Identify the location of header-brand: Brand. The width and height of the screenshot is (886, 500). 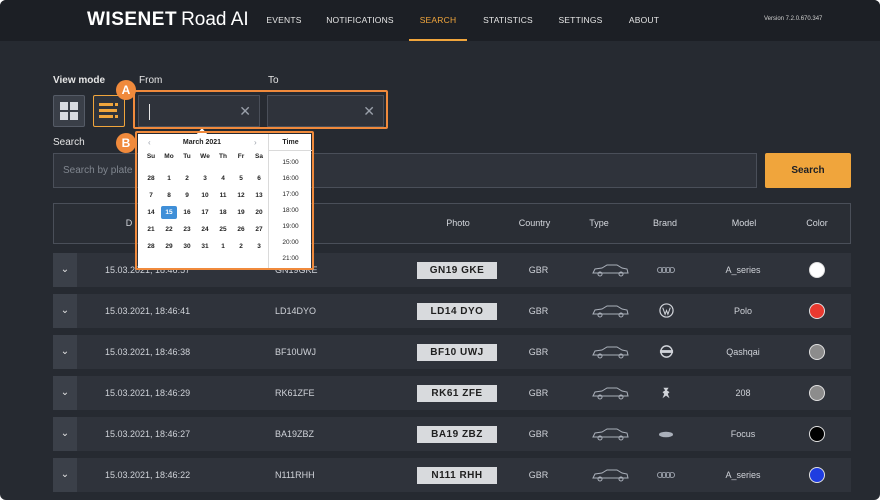
(665, 223).